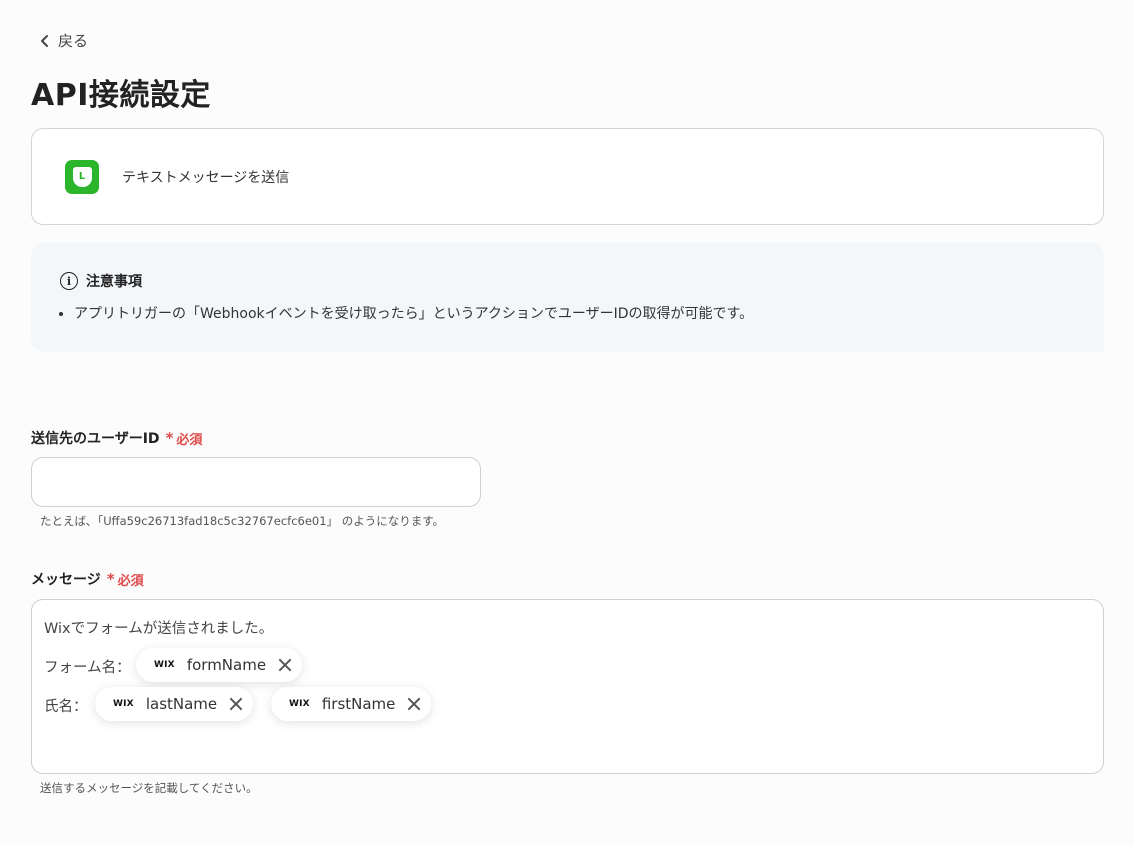 The height and width of the screenshot is (846, 1134). I want to click on variable-chip-formname: WIX formName, so click(219, 665).